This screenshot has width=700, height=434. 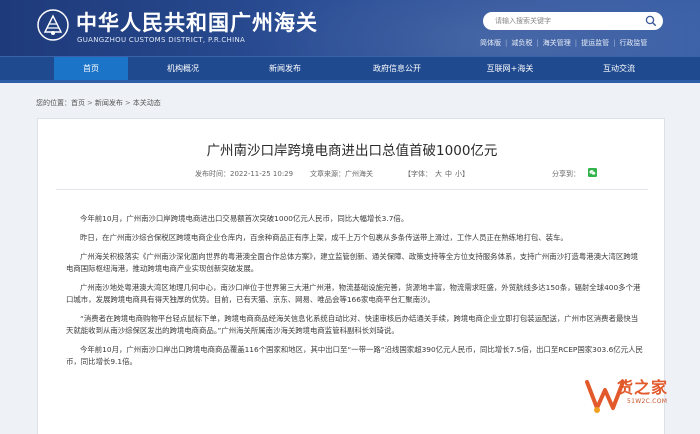 What do you see at coordinates (490, 43) in the screenshot?
I see `quick-link-simplified: 简体版` at bounding box center [490, 43].